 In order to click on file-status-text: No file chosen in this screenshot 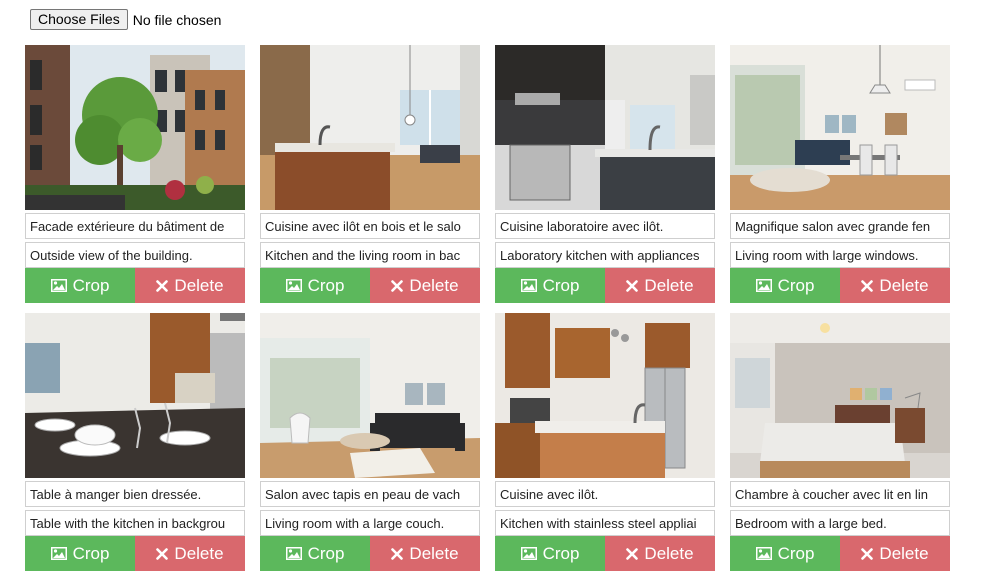, I will do `click(177, 19)`.